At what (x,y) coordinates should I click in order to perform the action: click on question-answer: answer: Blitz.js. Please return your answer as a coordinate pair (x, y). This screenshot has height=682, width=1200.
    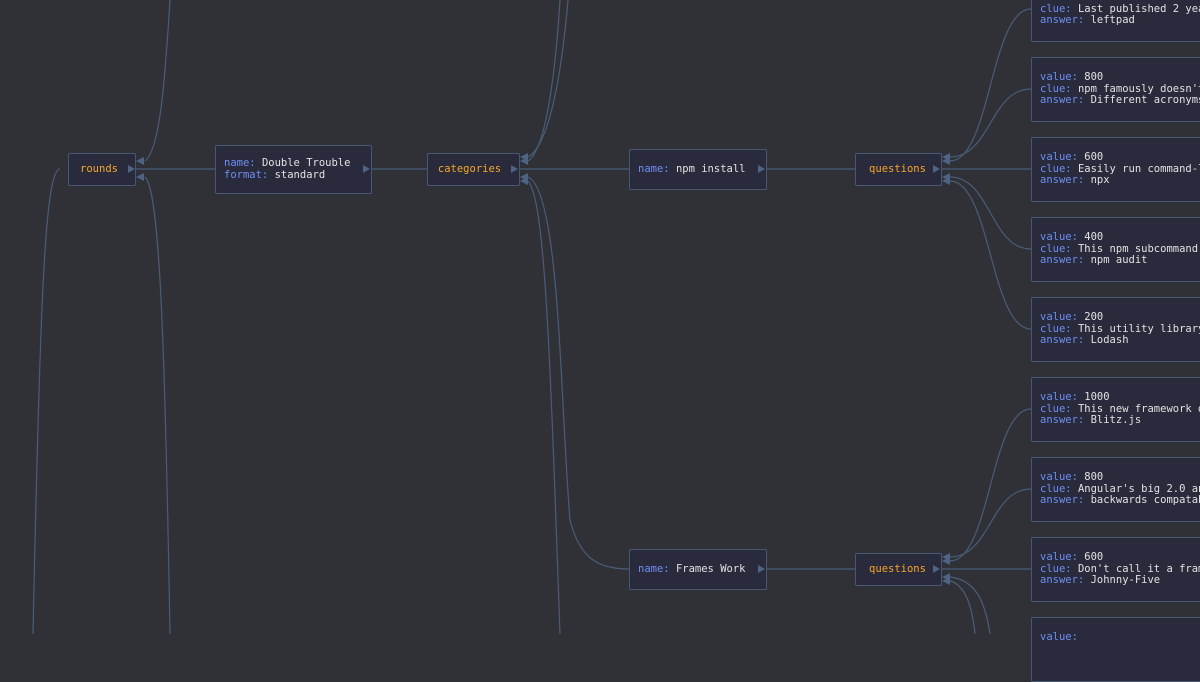
    Looking at the image, I should click on (1091, 420).